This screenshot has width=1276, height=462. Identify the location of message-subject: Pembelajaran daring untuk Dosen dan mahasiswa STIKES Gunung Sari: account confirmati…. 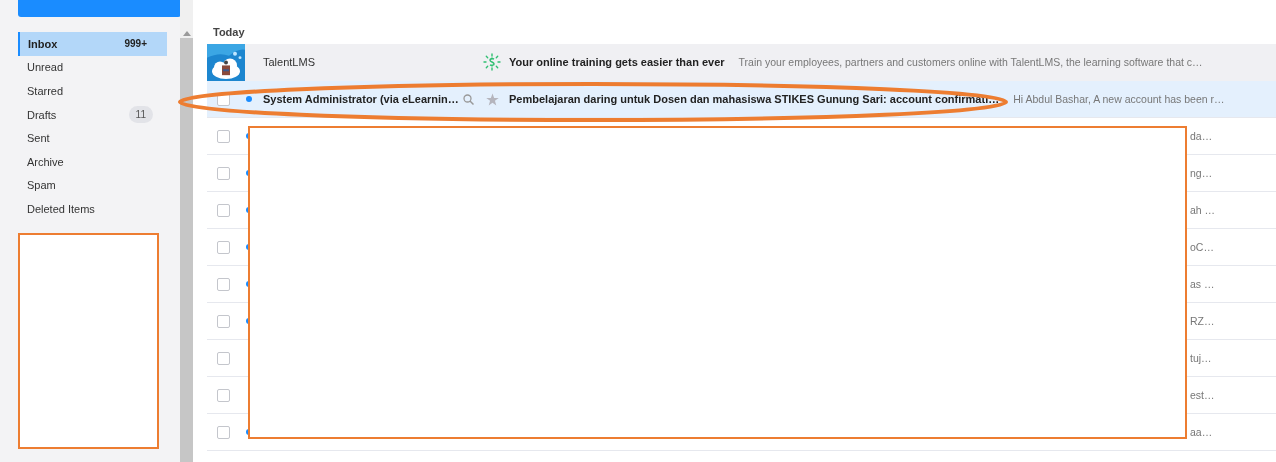
(754, 99).